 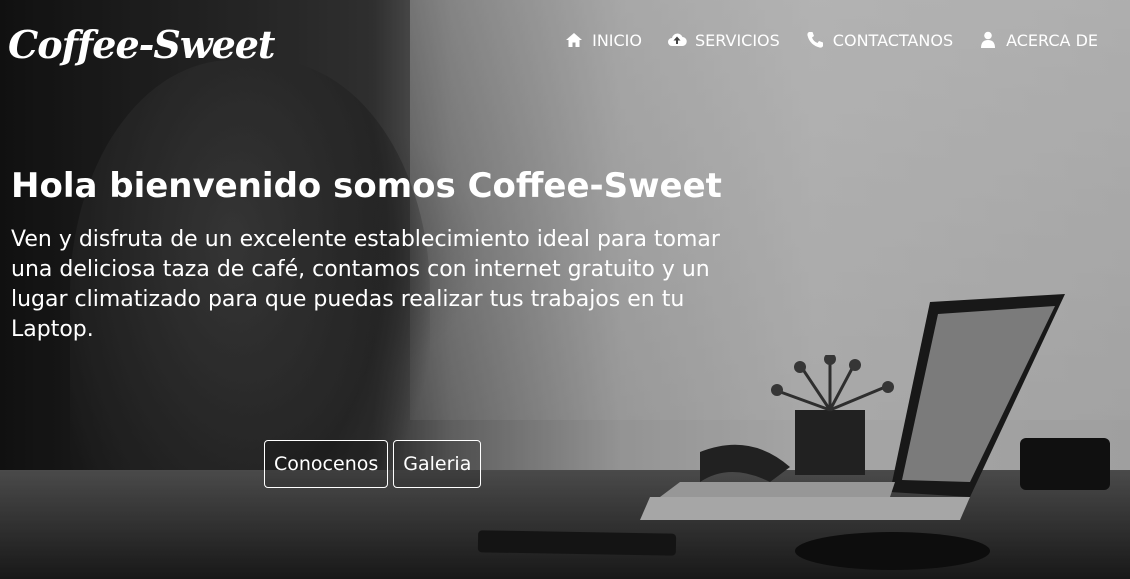 I want to click on nav-item-contactanos: CONTACTANOS, so click(x=879, y=40).